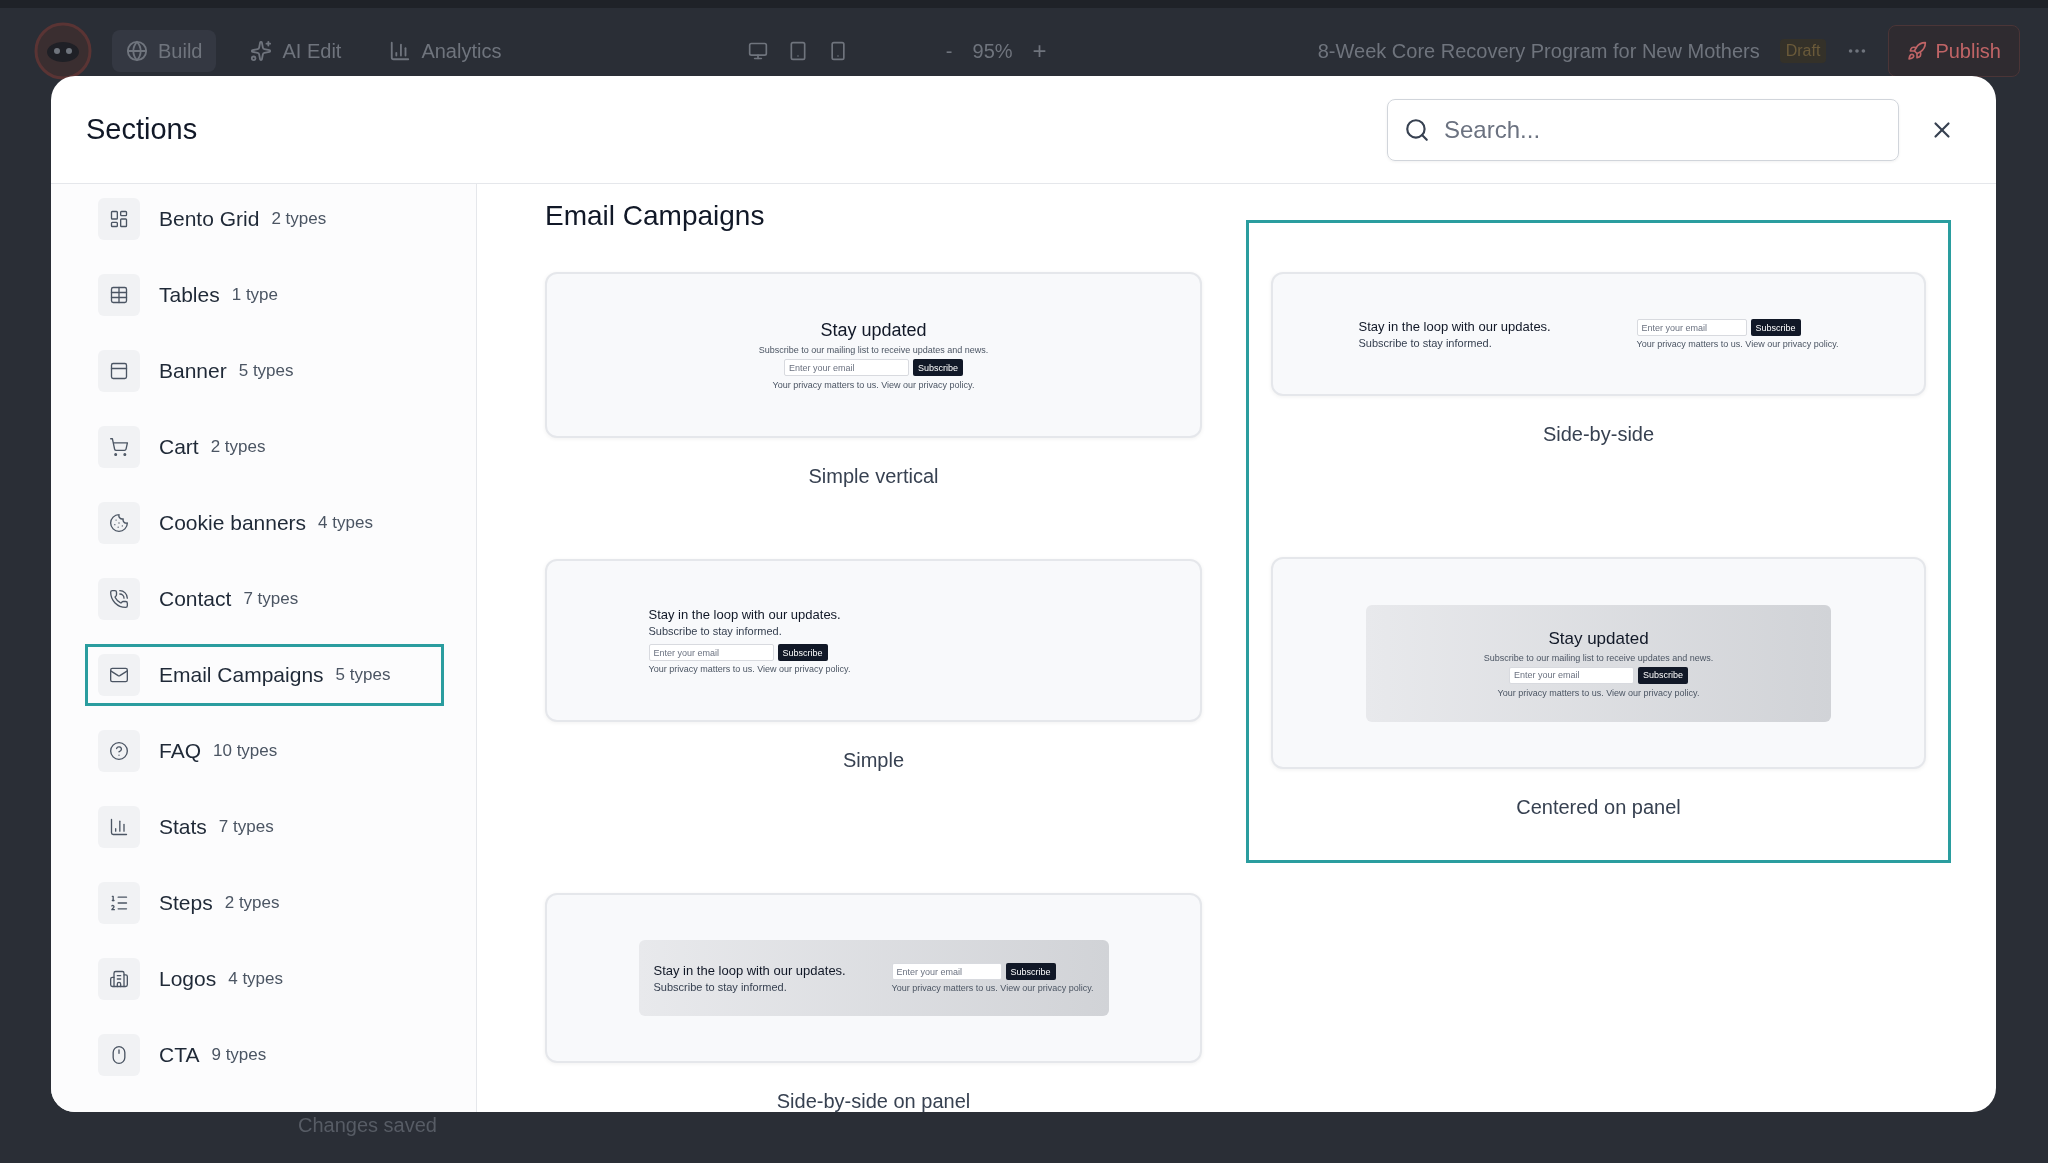 This screenshot has height=1163, width=2048. I want to click on template-label: Side-by-side, so click(1598, 434).